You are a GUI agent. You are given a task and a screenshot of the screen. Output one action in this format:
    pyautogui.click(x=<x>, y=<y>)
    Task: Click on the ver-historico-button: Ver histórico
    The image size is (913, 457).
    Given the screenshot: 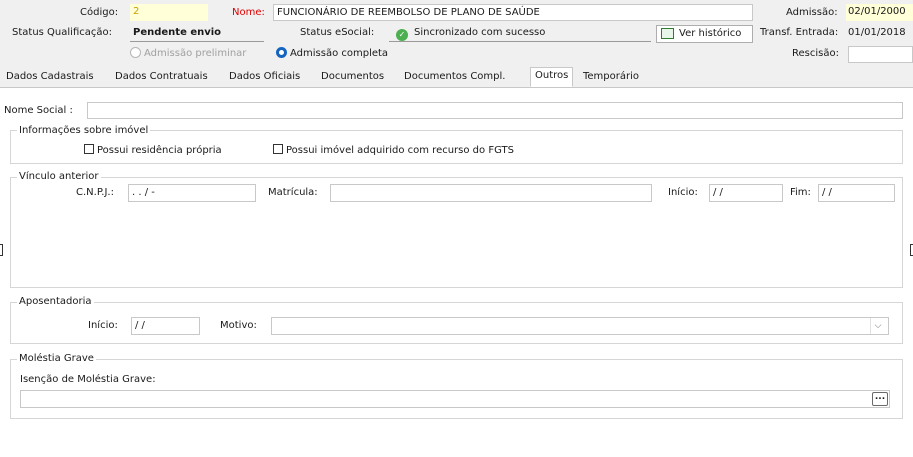 What is the action you would take?
    pyautogui.click(x=704, y=34)
    